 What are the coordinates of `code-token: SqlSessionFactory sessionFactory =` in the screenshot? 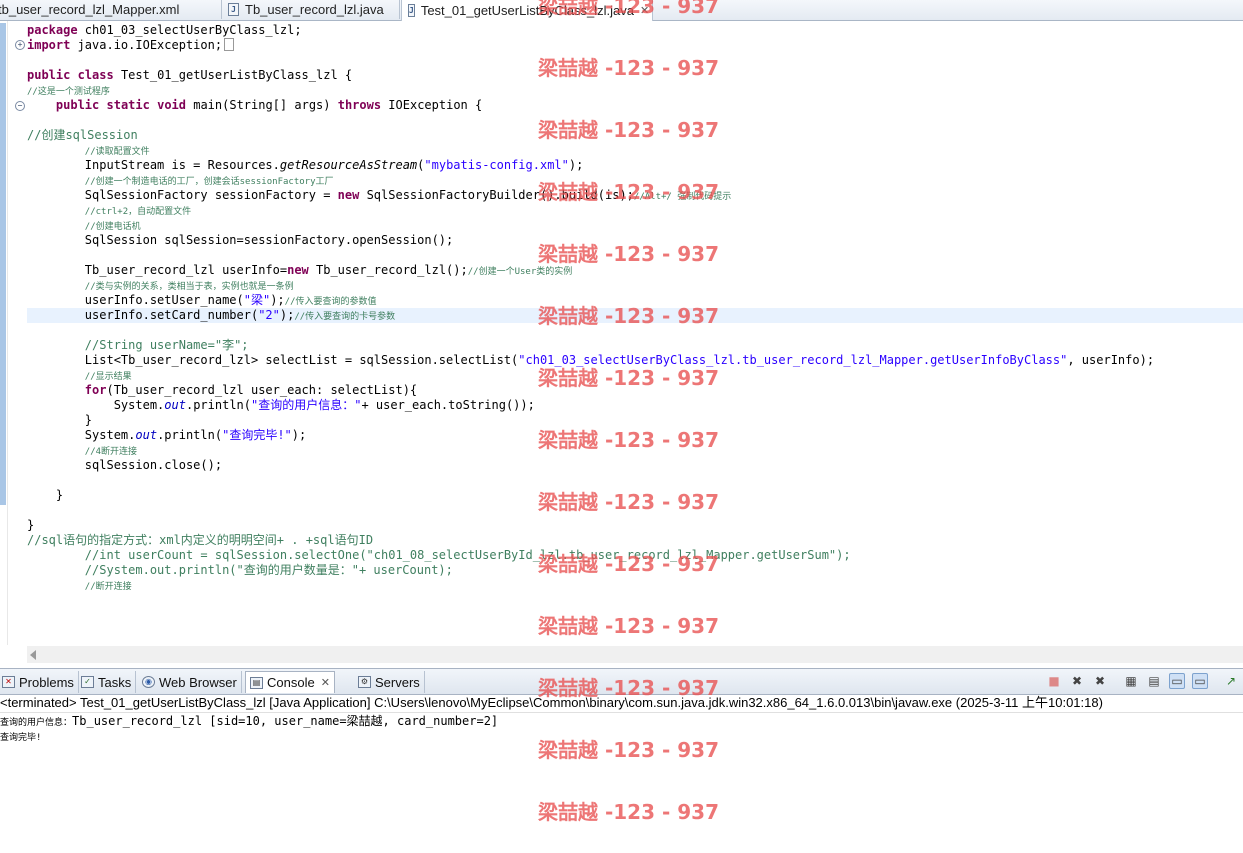 It's located at (211, 195).